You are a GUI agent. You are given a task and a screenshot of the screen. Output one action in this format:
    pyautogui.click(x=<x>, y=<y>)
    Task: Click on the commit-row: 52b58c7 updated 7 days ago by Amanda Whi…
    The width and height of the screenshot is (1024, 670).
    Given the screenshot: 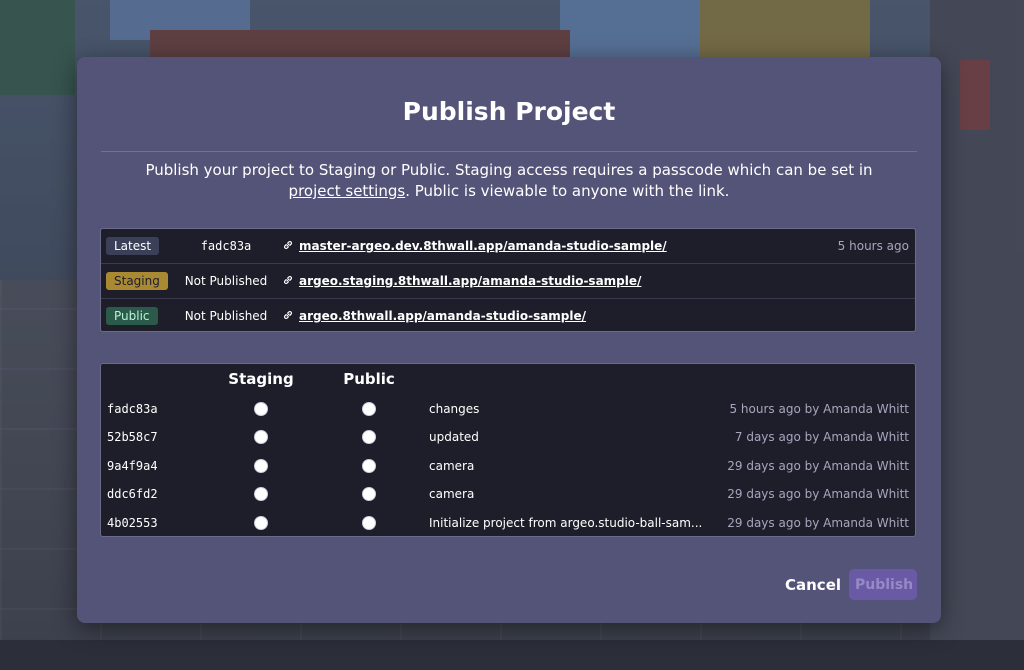 What is the action you would take?
    pyautogui.click(x=508, y=437)
    